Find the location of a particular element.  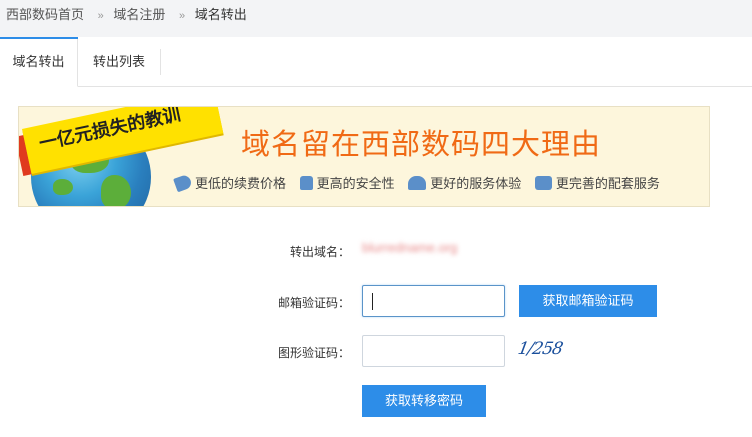

email-code-input is located at coordinates (433, 301).